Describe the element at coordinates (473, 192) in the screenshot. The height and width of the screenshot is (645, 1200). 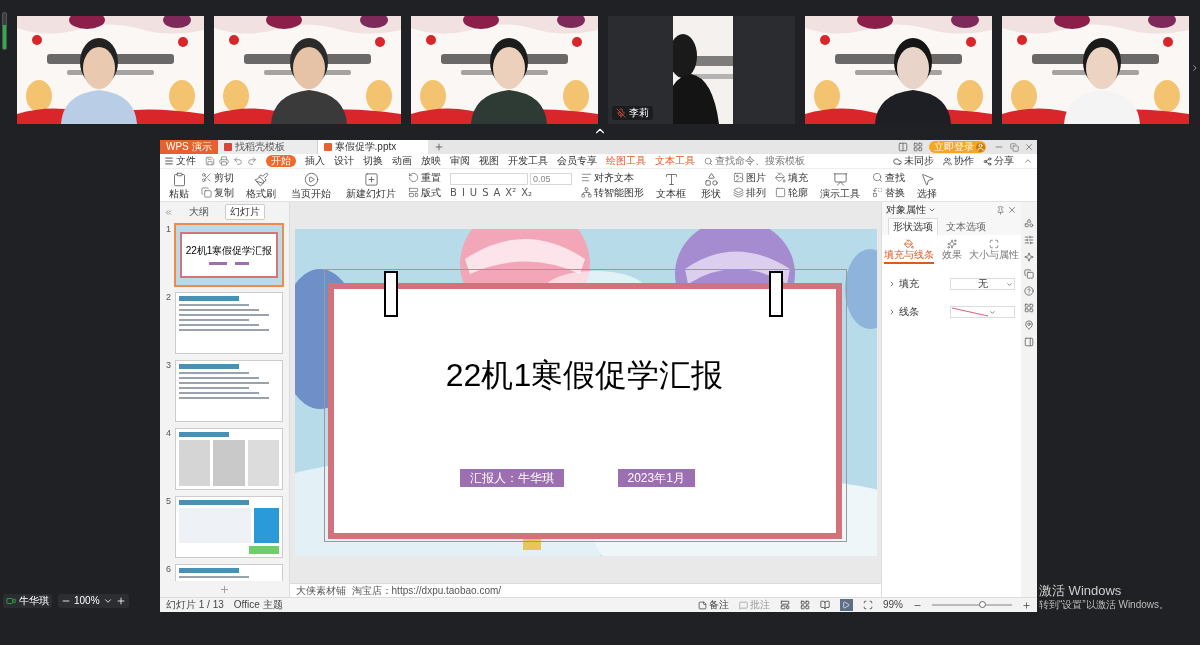
I see `format-button: U` at that location.